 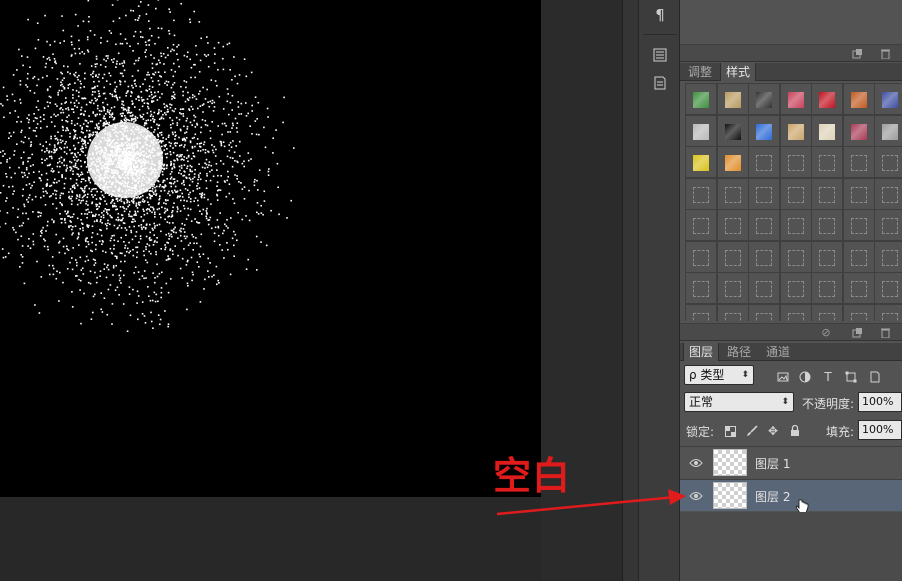 I want to click on new-item-icon, so click(x=857, y=53).